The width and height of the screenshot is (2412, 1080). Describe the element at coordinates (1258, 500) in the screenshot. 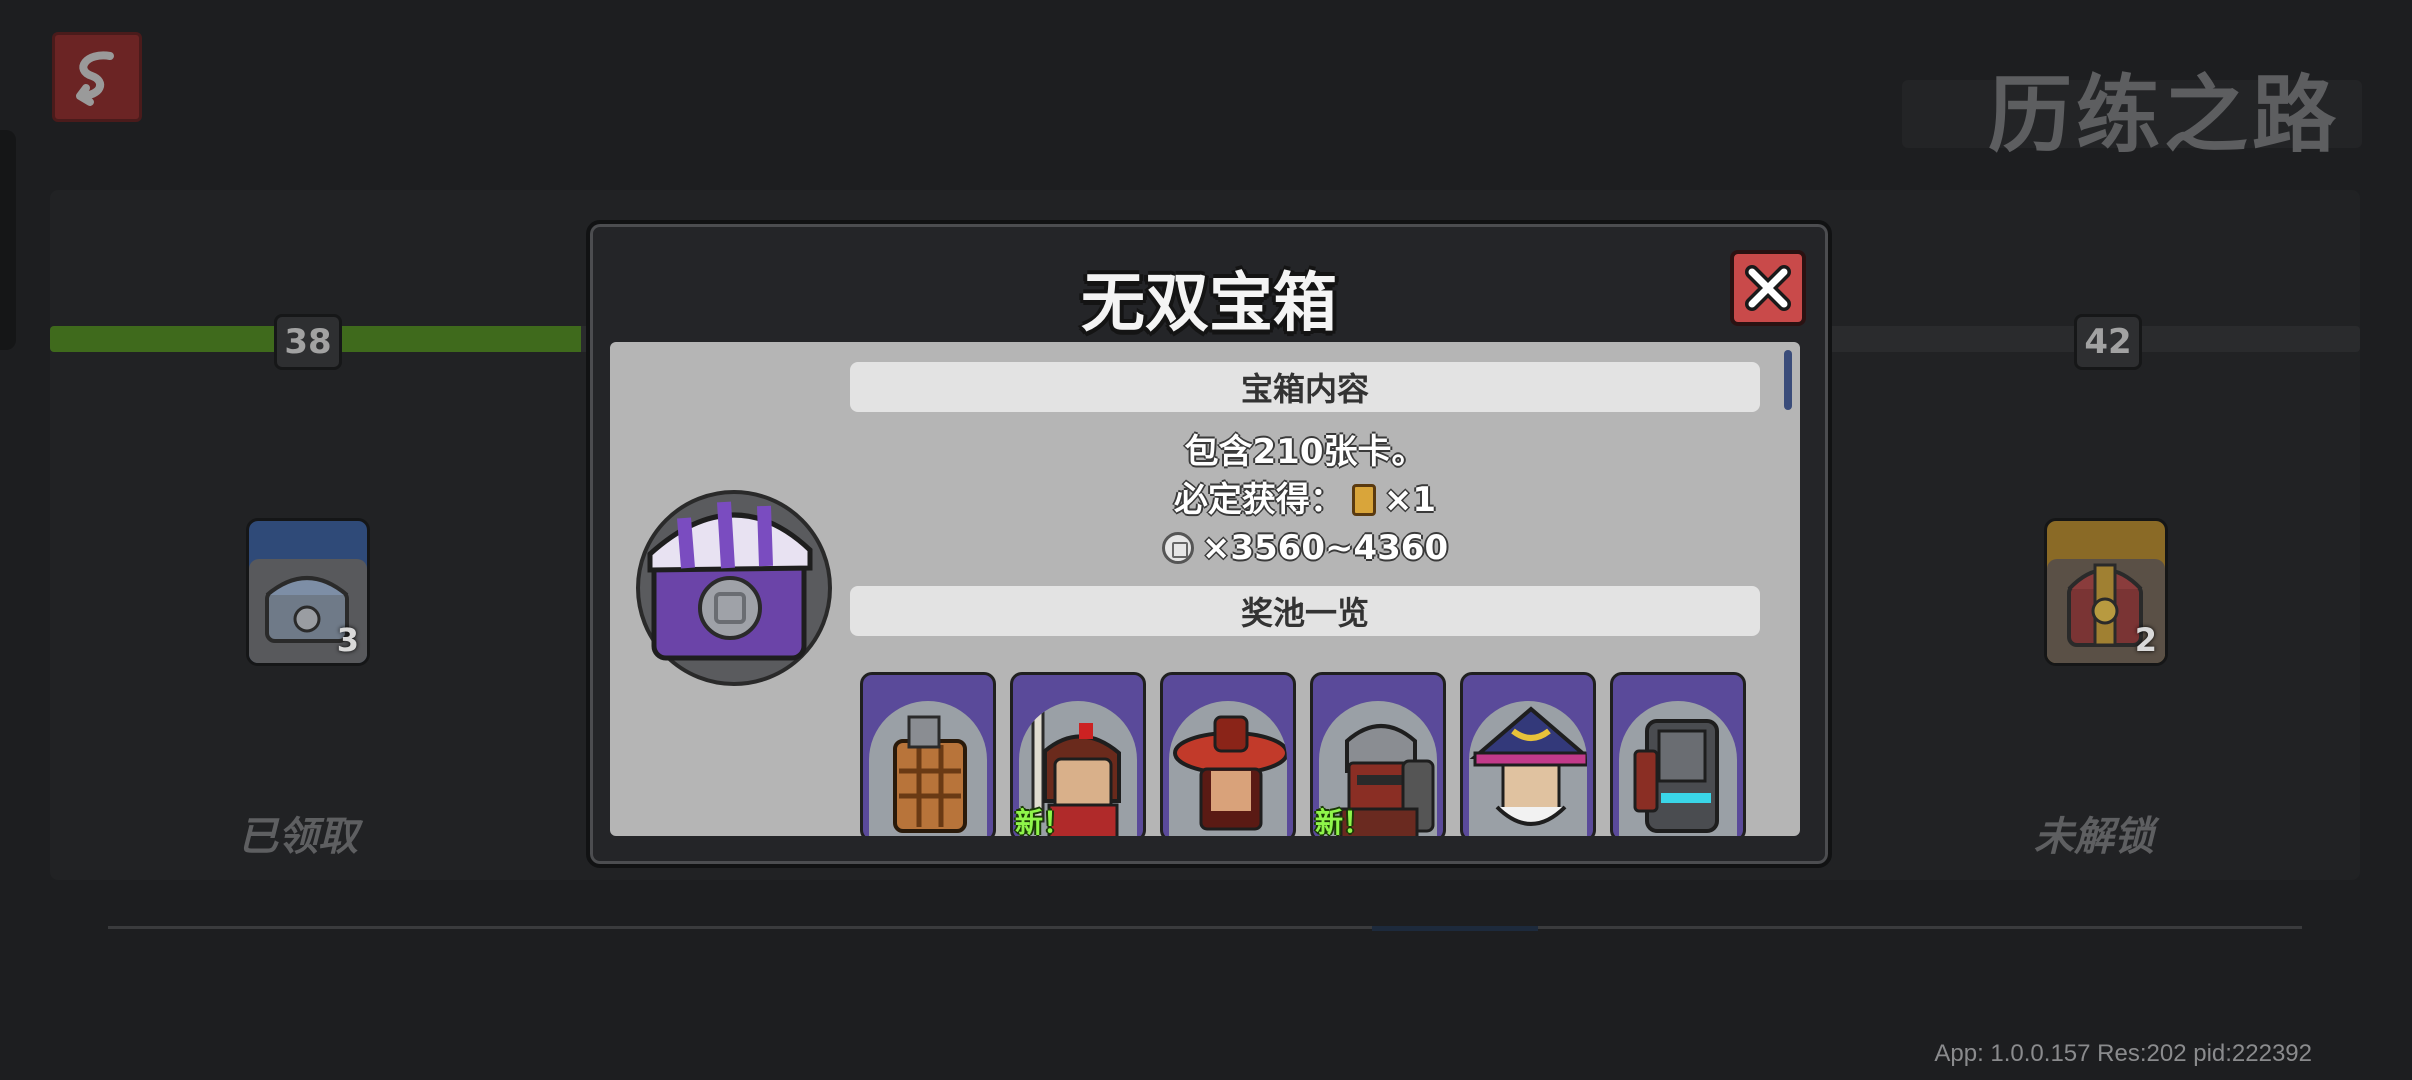

I see `guaranteed-label: 必定获得：` at that location.